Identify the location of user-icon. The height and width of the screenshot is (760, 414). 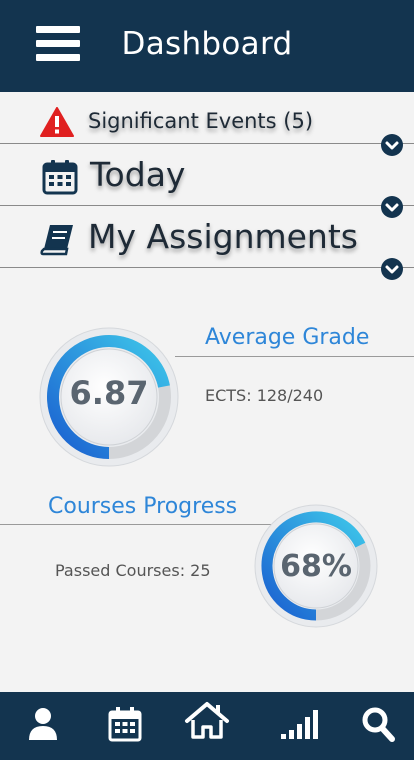
(43, 724).